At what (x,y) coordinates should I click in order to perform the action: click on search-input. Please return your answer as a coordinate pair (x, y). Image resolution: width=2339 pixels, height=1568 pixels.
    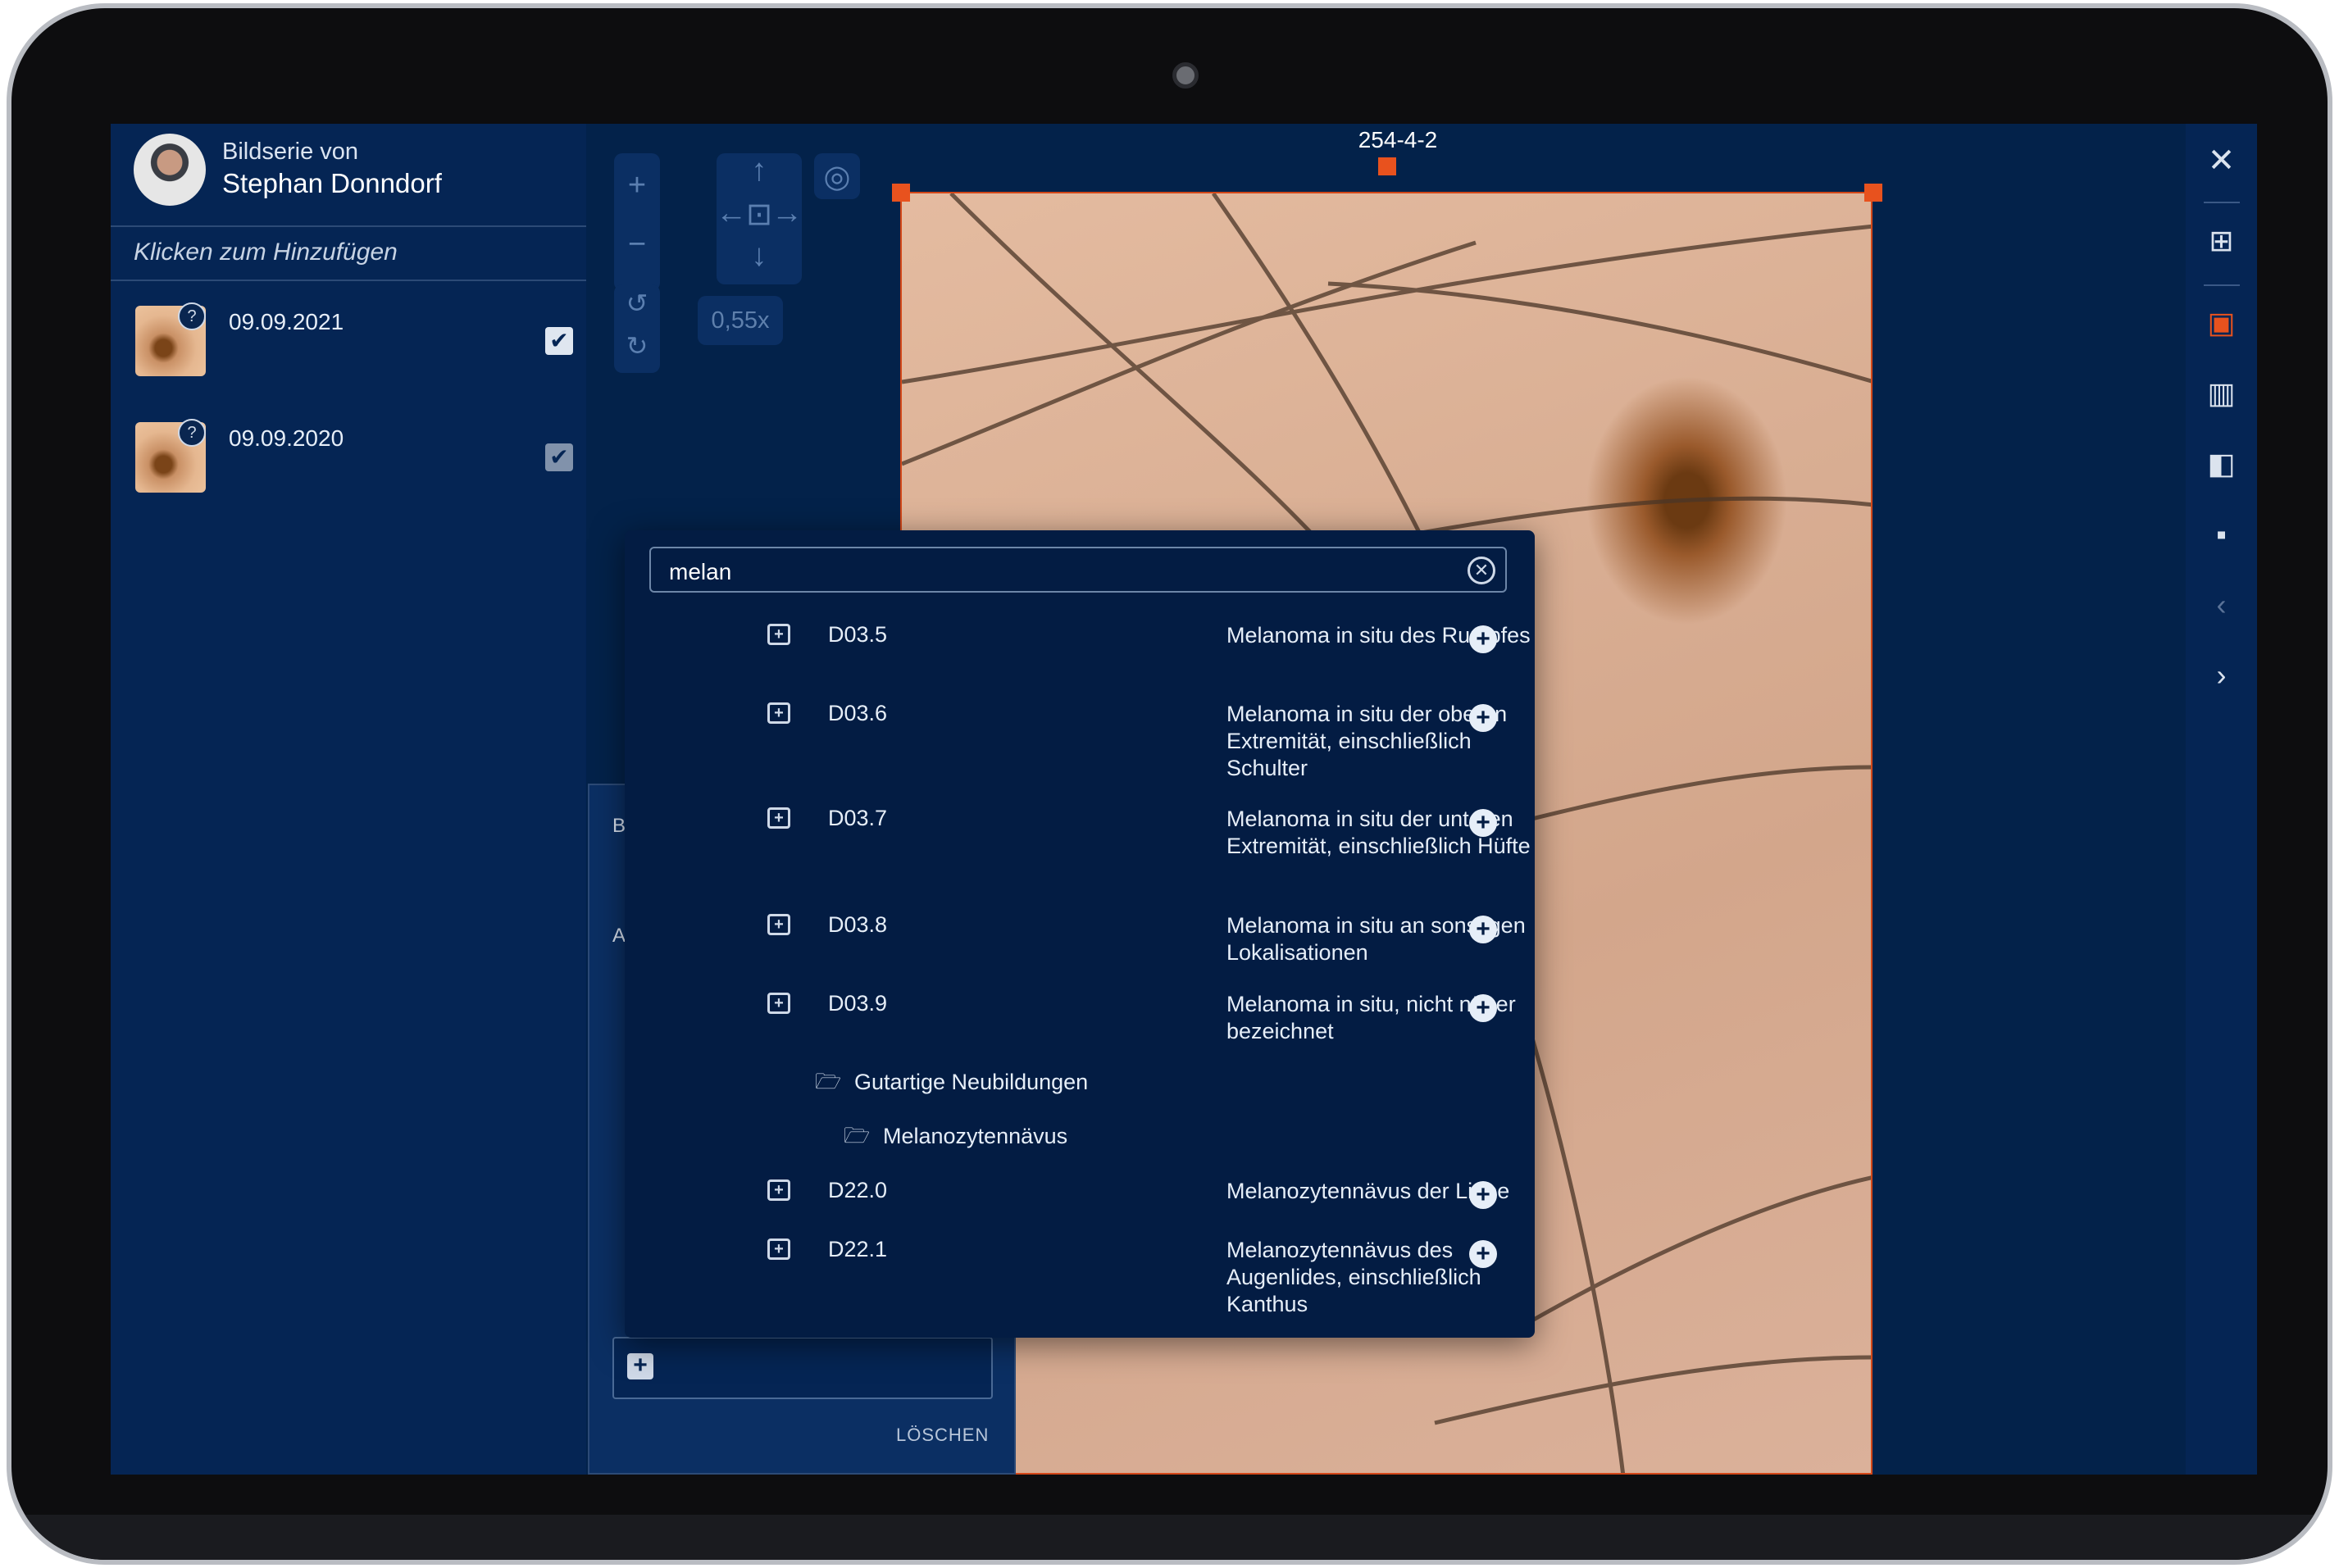
    Looking at the image, I should click on (1062, 572).